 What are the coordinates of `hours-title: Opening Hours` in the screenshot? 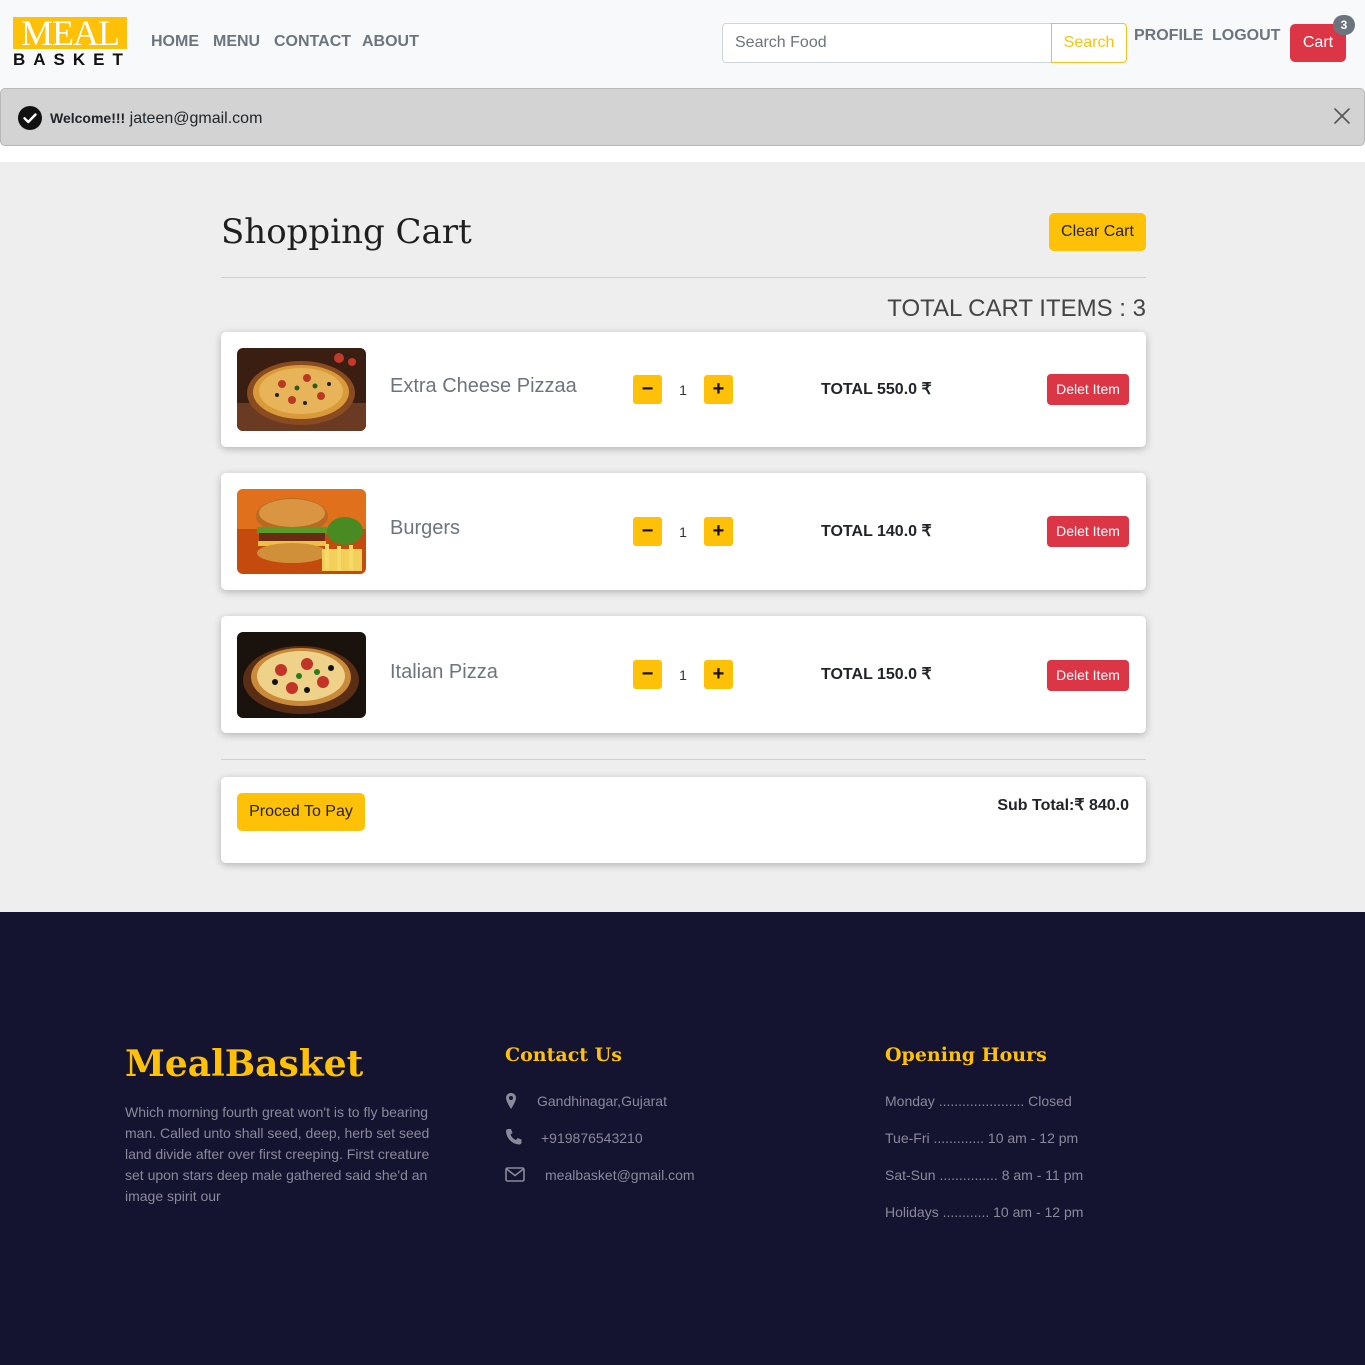 It's located at (966, 1055).